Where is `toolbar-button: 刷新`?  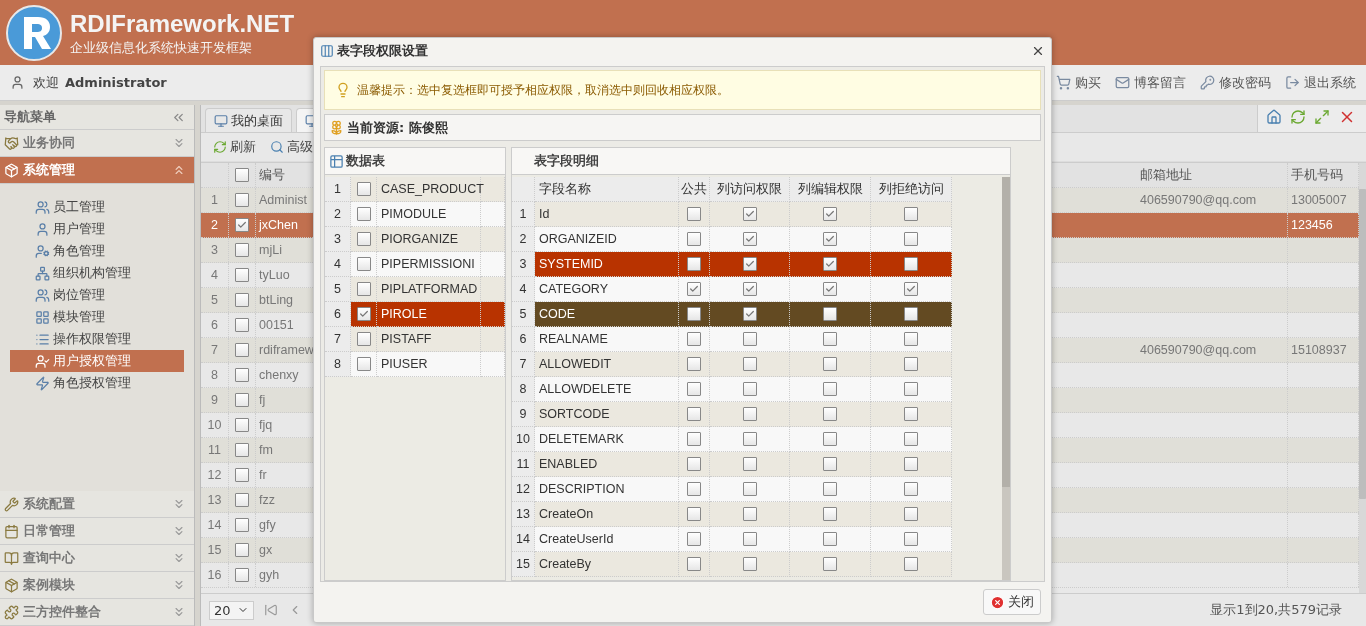 toolbar-button: 刷新 is located at coordinates (234, 147).